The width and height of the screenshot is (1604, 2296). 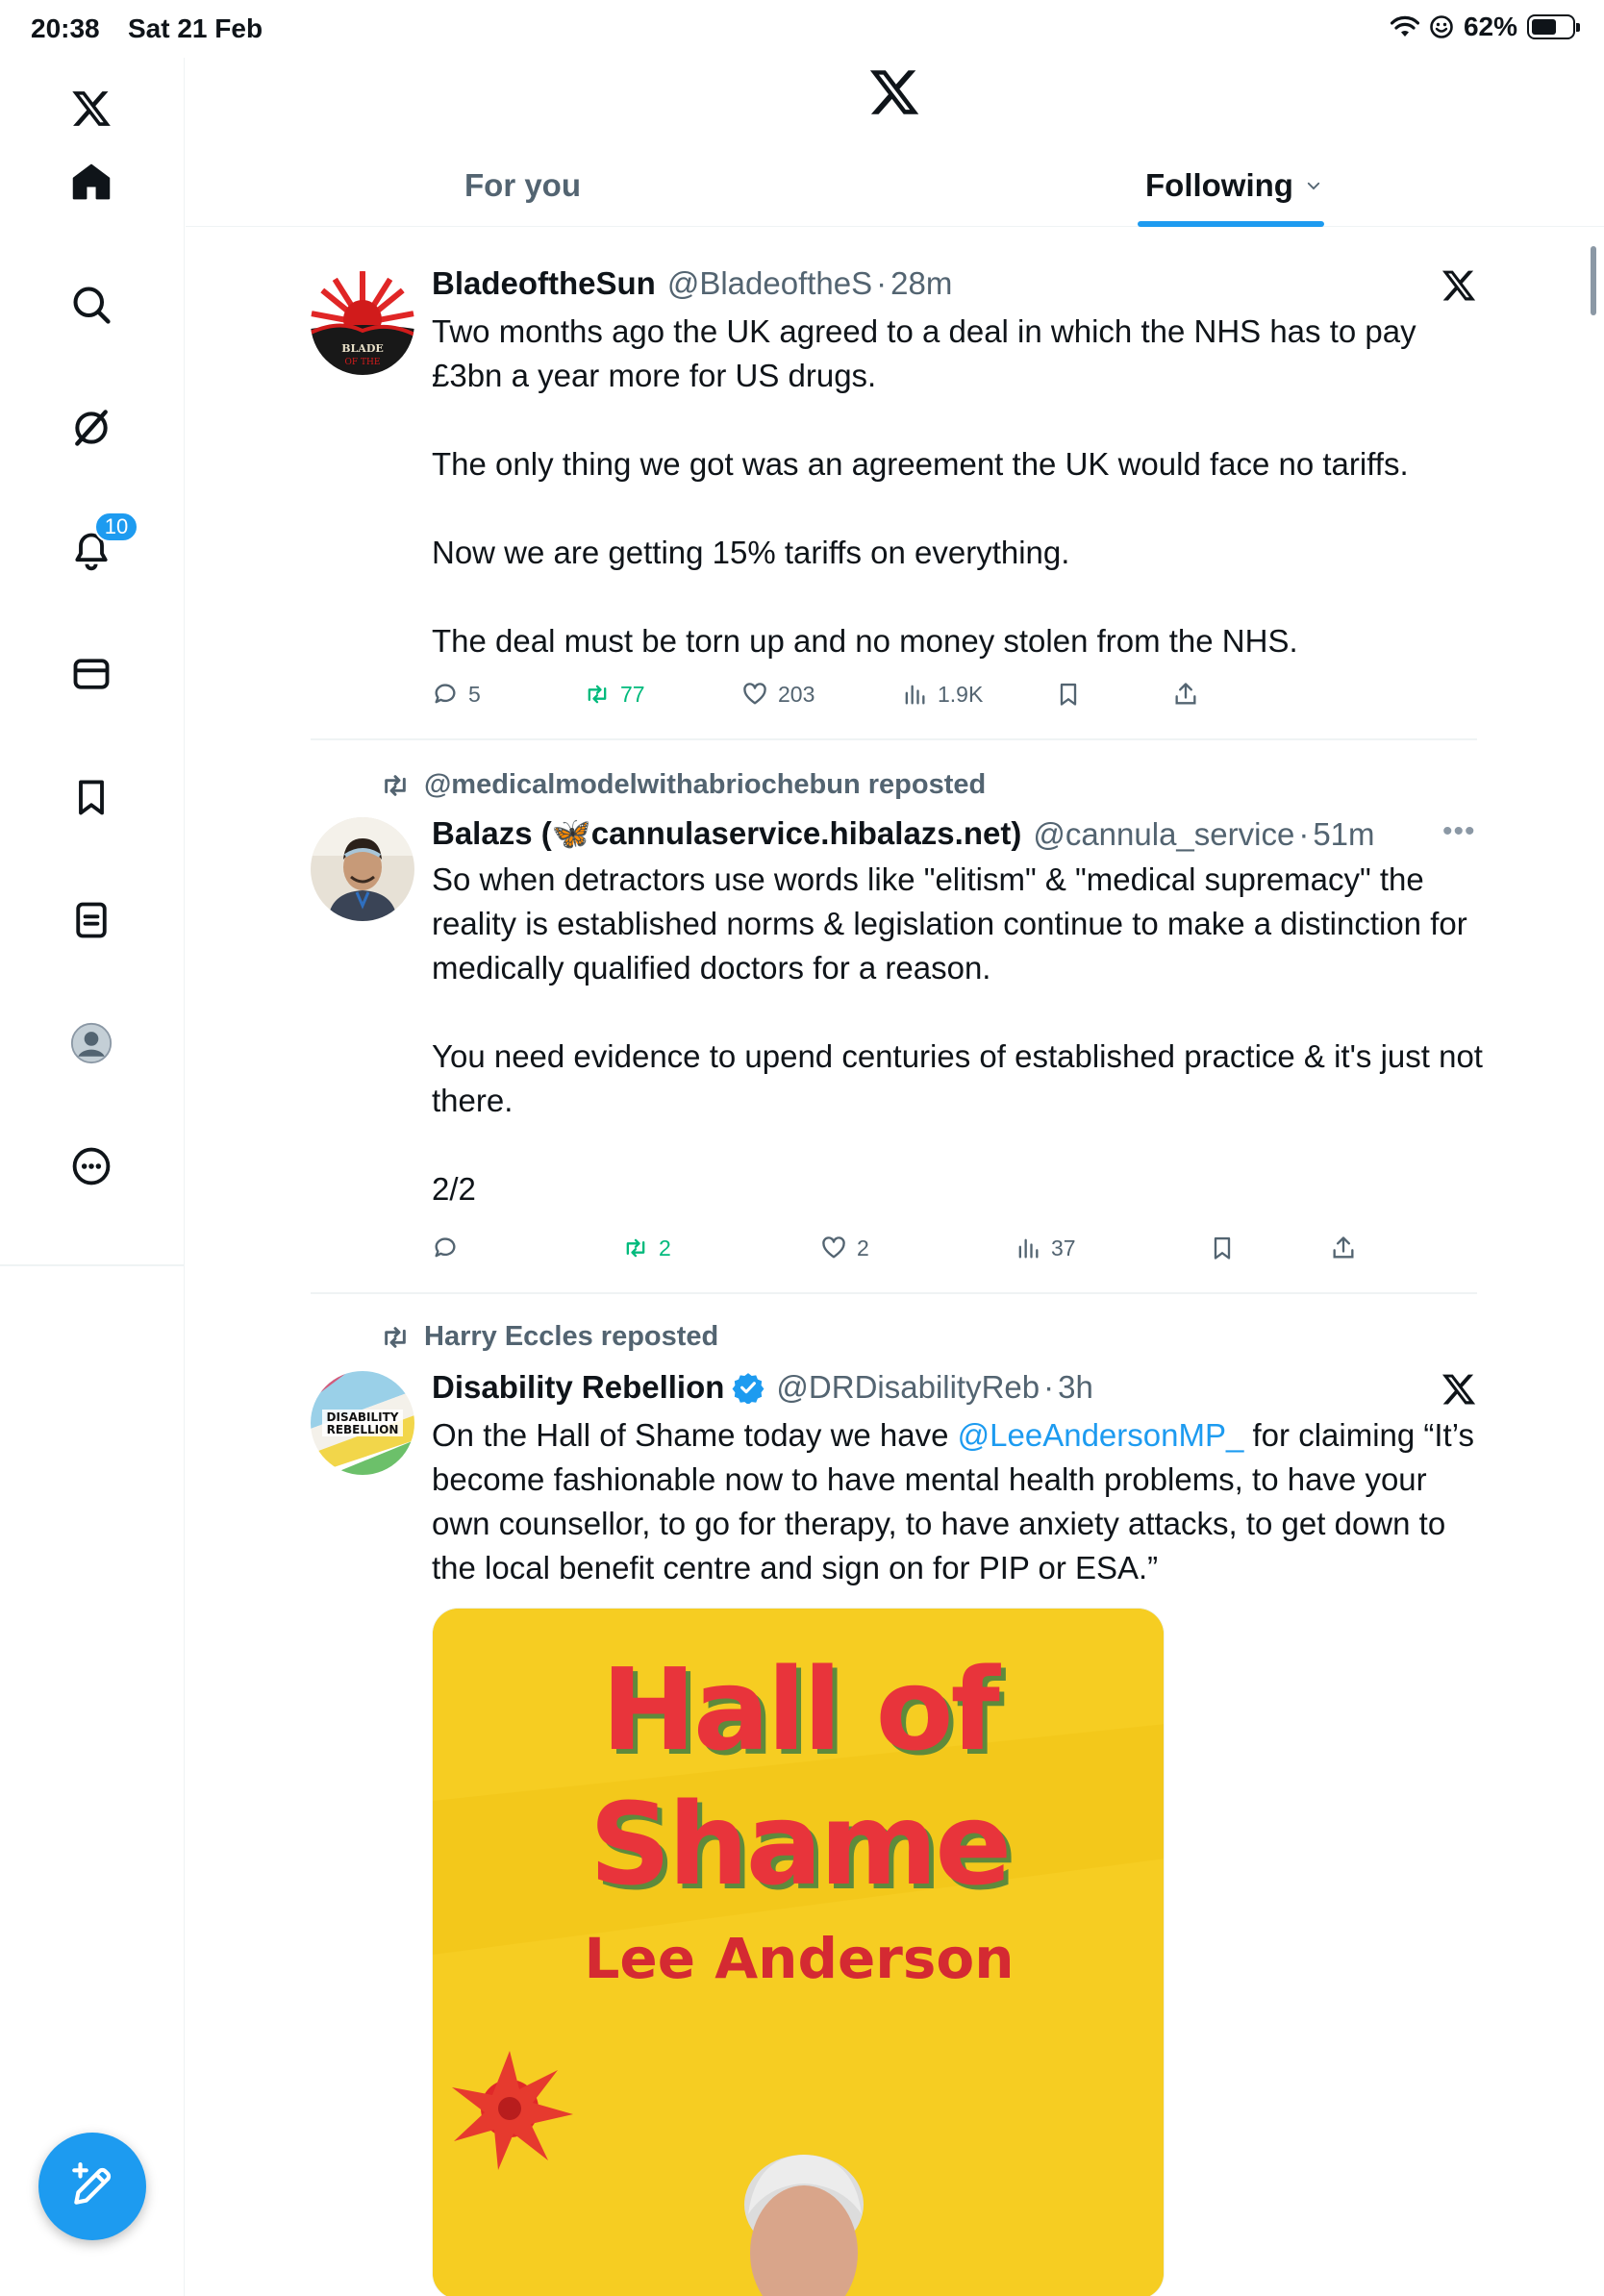 I want to click on notification-badge: 10, so click(x=116, y=527).